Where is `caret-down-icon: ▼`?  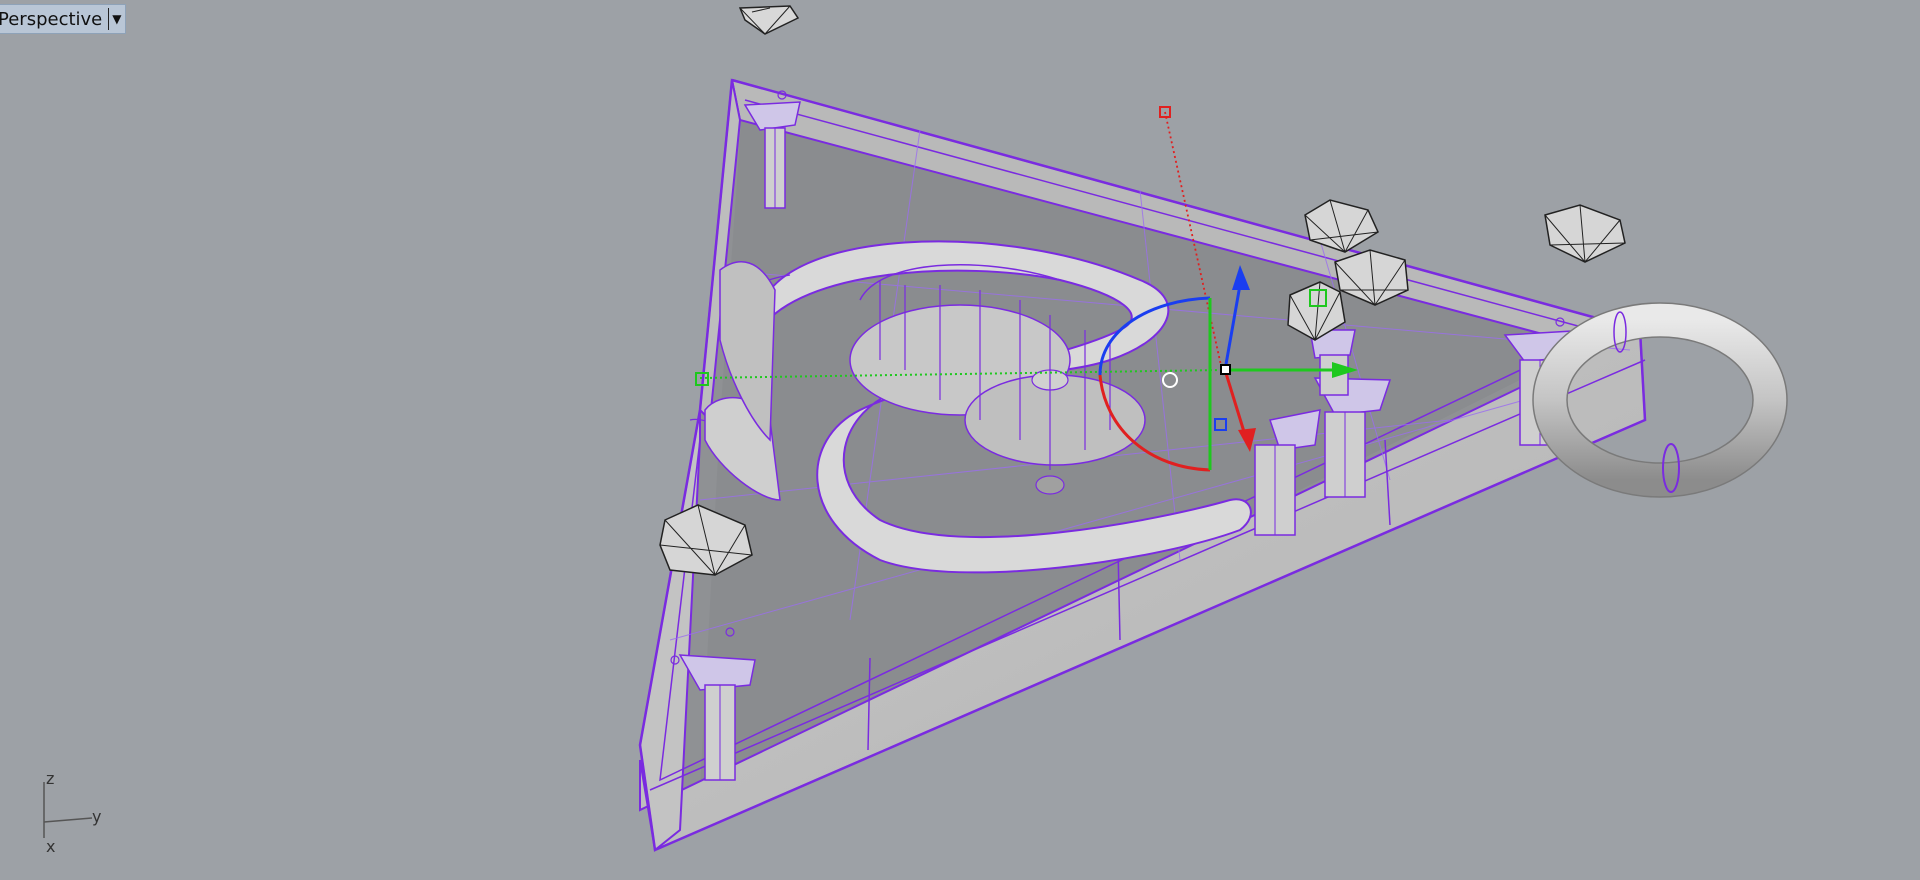 caret-down-icon: ▼ is located at coordinates (116, 19).